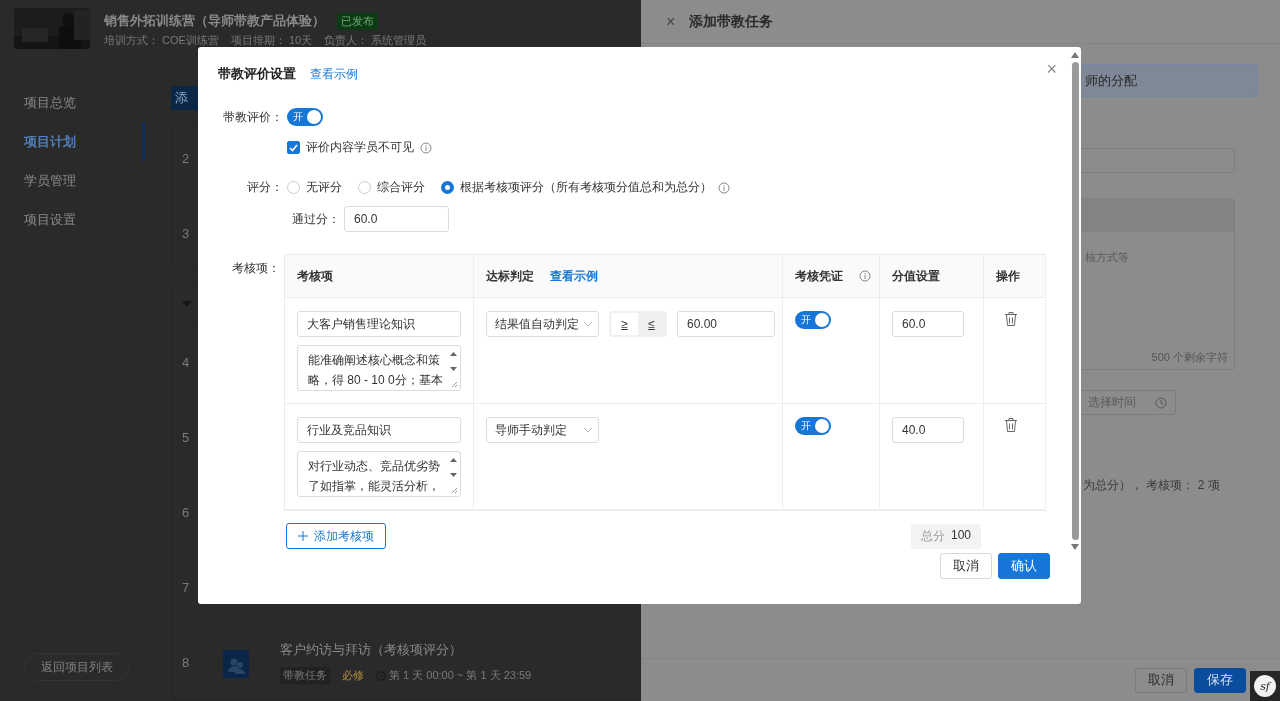  What do you see at coordinates (1075, 547) in the screenshot?
I see `scroll-down-icon` at bounding box center [1075, 547].